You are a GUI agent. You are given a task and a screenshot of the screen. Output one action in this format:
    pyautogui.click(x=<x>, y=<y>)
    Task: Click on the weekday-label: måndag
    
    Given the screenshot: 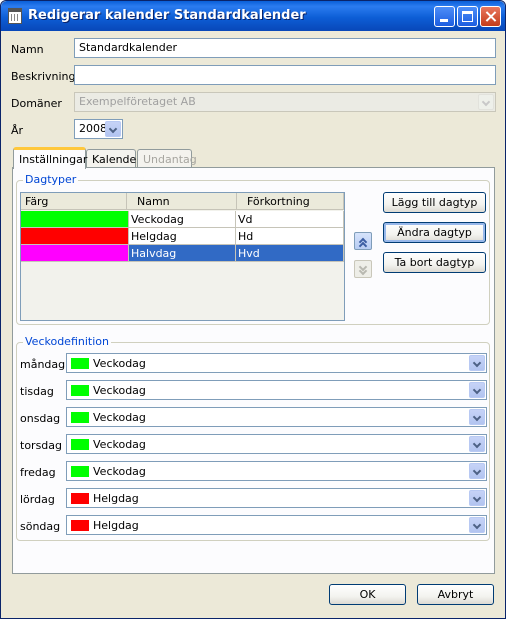 What is the action you would take?
    pyautogui.click(x=43, y=364)
    